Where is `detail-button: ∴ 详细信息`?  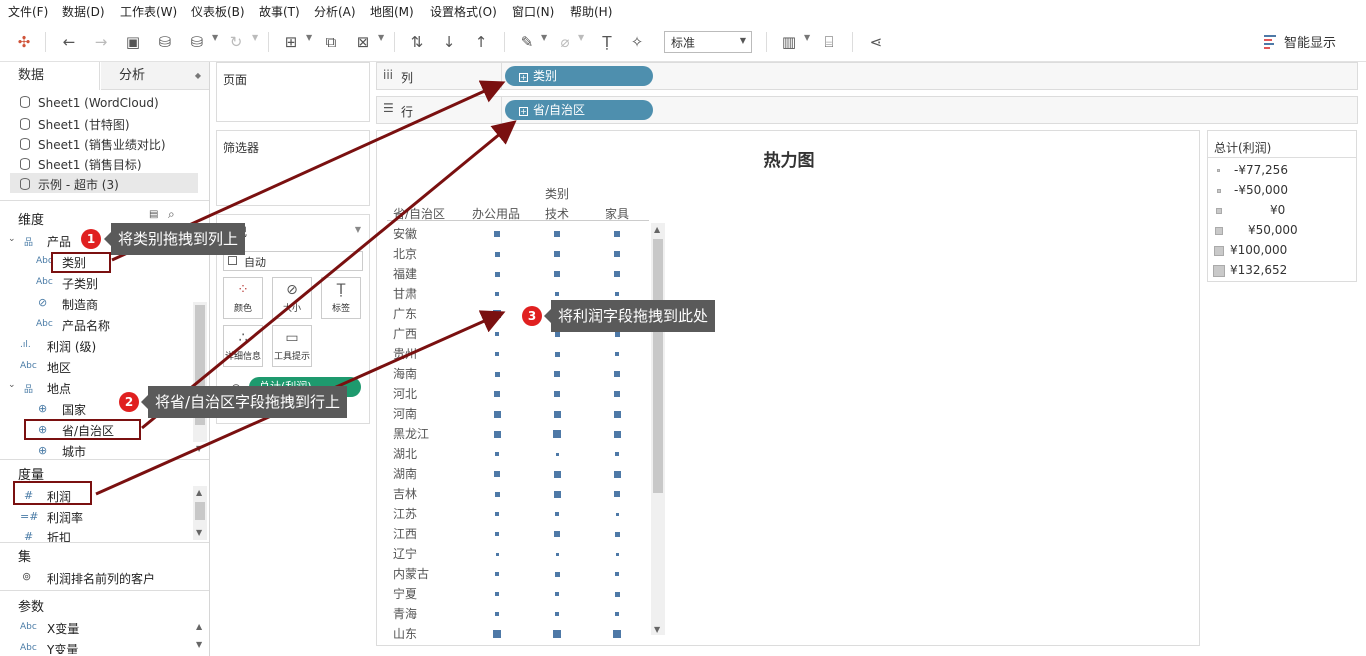 detail-button: ∴ 详细信息 is located at coordinates (243, 346).